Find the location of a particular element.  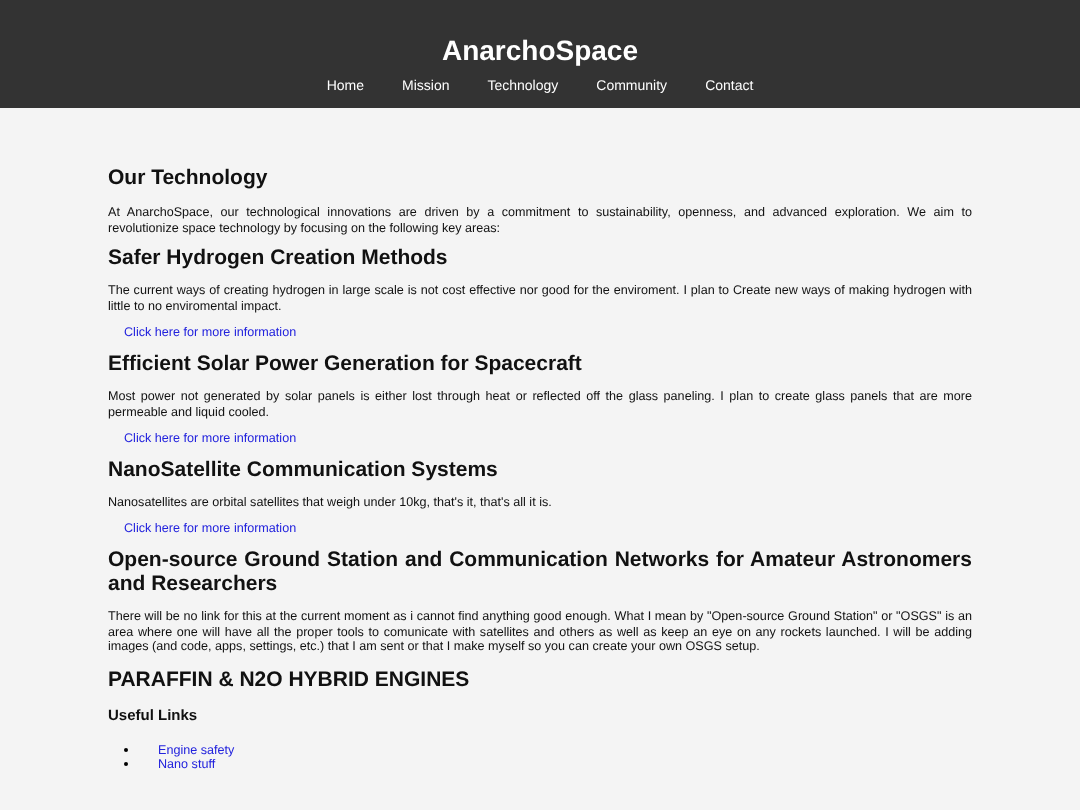

section-heading: Efficient Solar Power Generation for Spacecraft is located at coordinates (346, 363).